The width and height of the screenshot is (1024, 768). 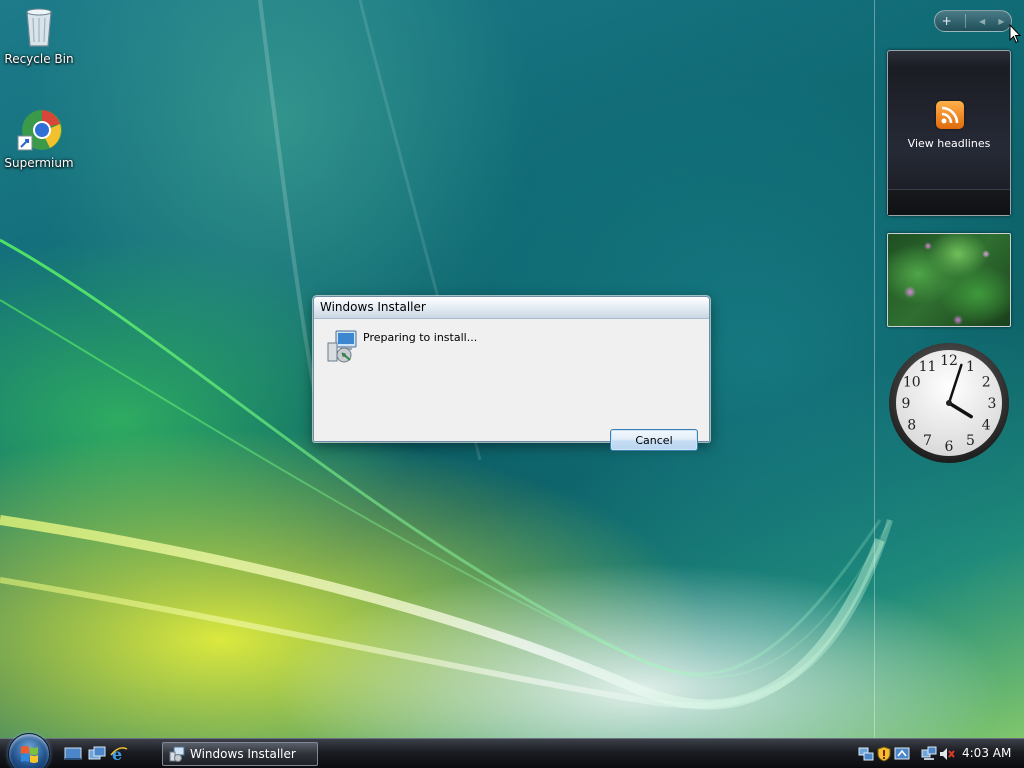 I want to click on clock-numeral: 7, so click(x=927, y=441).